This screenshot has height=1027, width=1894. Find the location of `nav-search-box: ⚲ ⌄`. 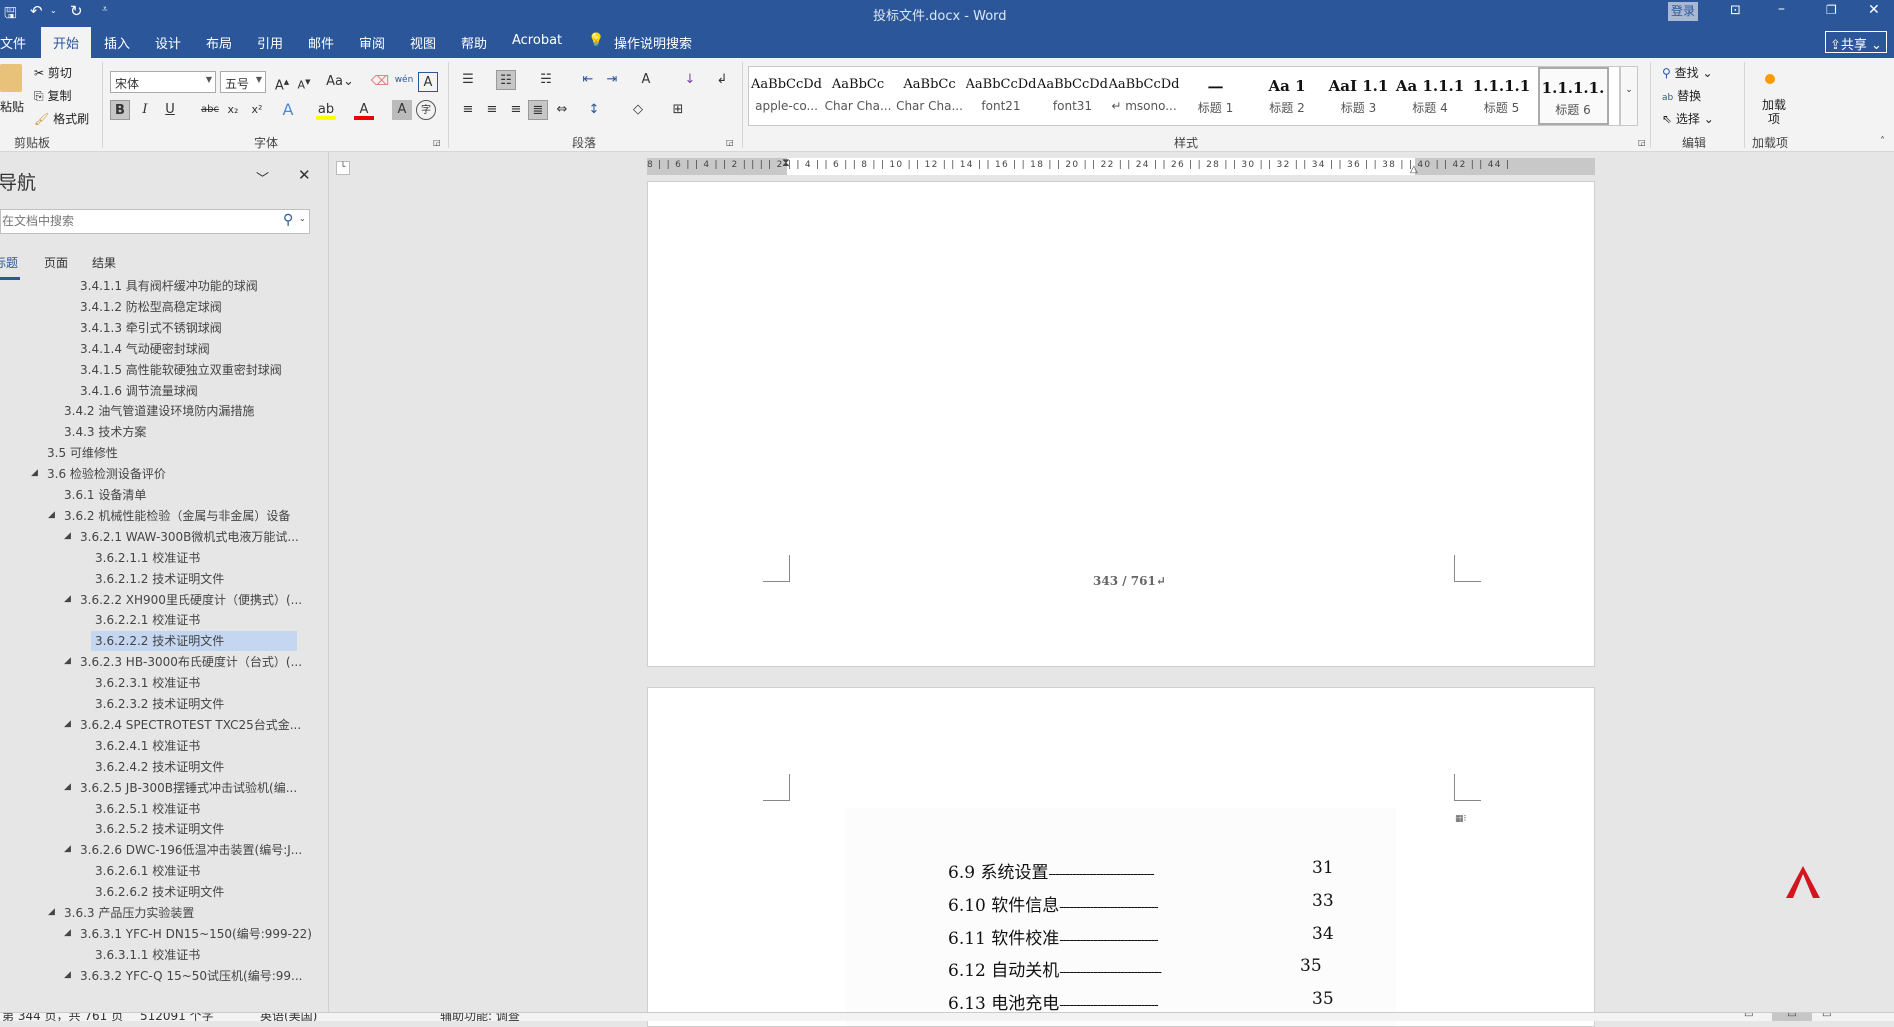

nav-search-box: ⚲ ⌄ is located at coordinates (155, 221).